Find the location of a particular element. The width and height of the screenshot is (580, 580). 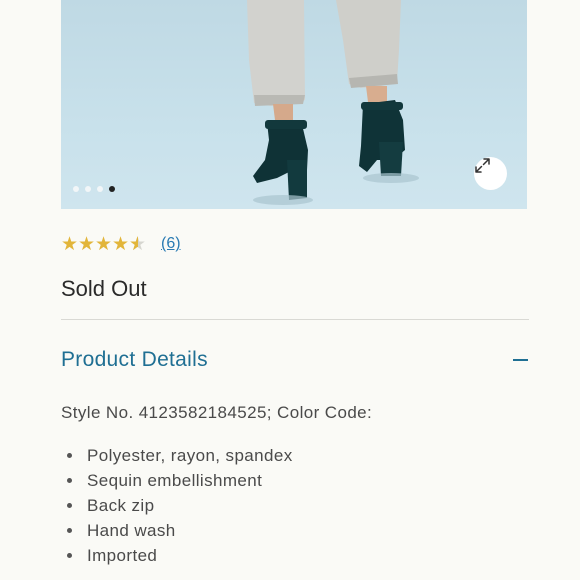

half-star-icon: ★ ★ is located at coordinates (138, 244).